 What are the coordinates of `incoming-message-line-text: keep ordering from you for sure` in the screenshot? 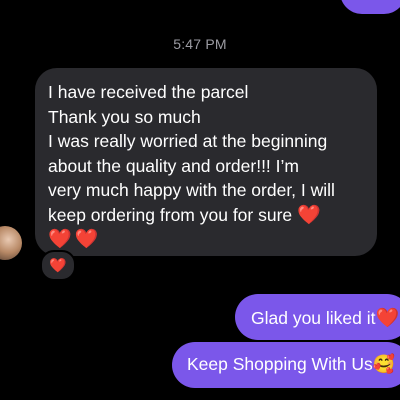 It's located at (170, 214).